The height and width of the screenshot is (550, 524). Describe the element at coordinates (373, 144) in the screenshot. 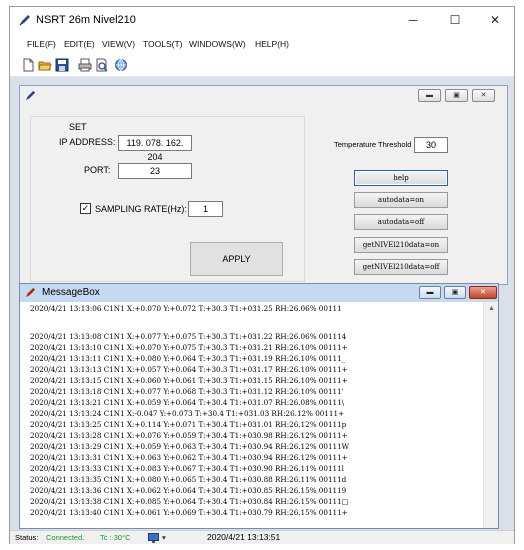

I see `temperature-threshold-label: Temperature Threshold` at that location.